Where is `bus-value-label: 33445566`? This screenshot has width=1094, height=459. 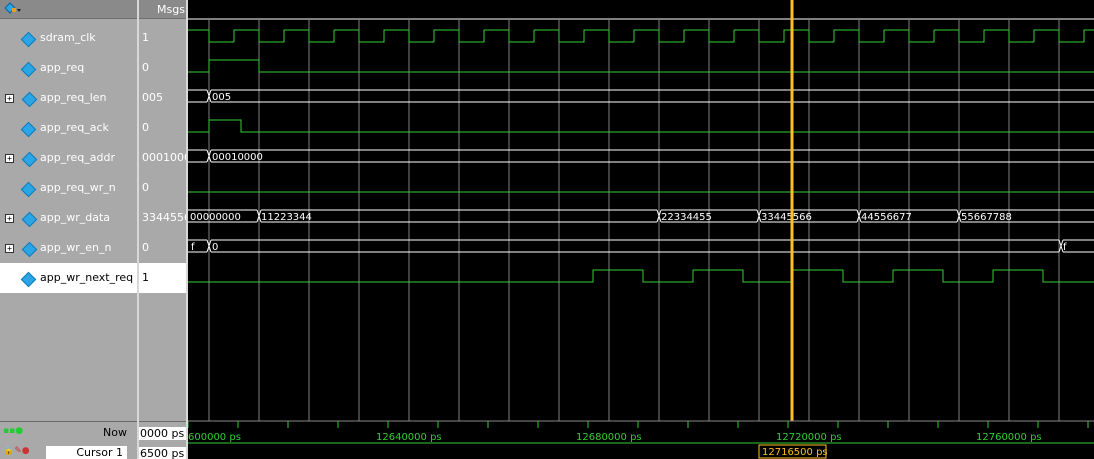 bus-value-label: 33445566 is located at coordinates (786, 217).